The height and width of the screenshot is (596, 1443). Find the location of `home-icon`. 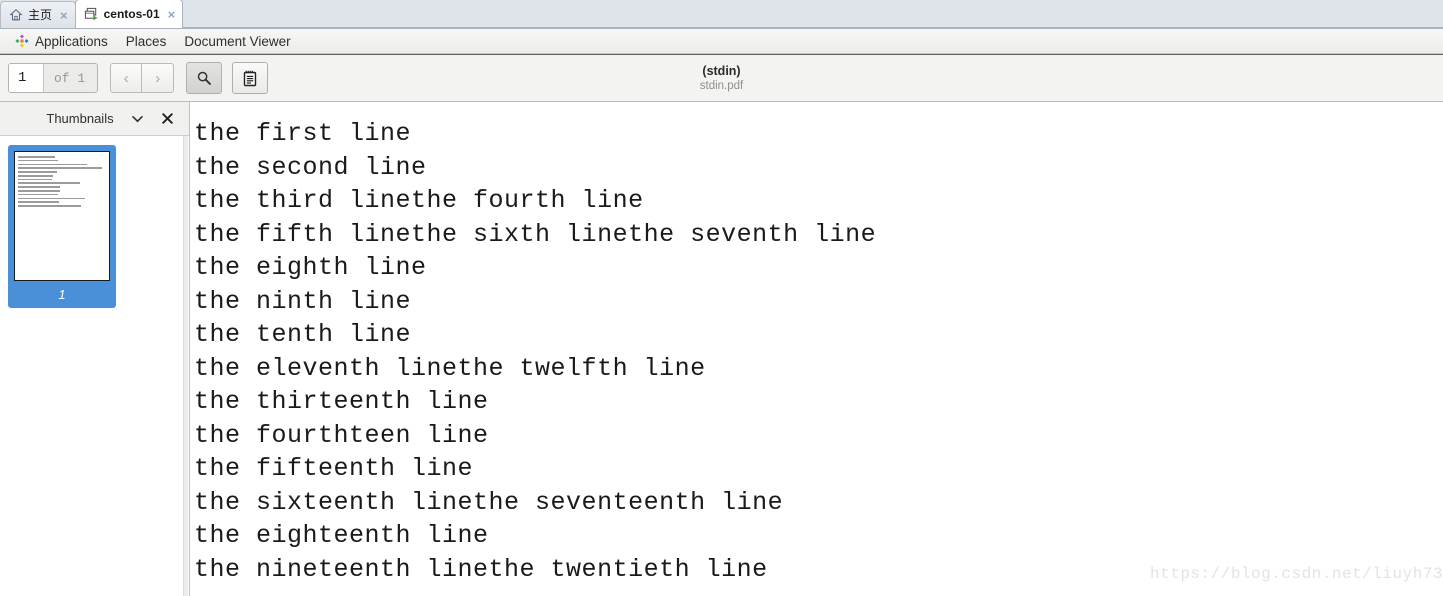

home-icon is located at coordinates (16, 15).